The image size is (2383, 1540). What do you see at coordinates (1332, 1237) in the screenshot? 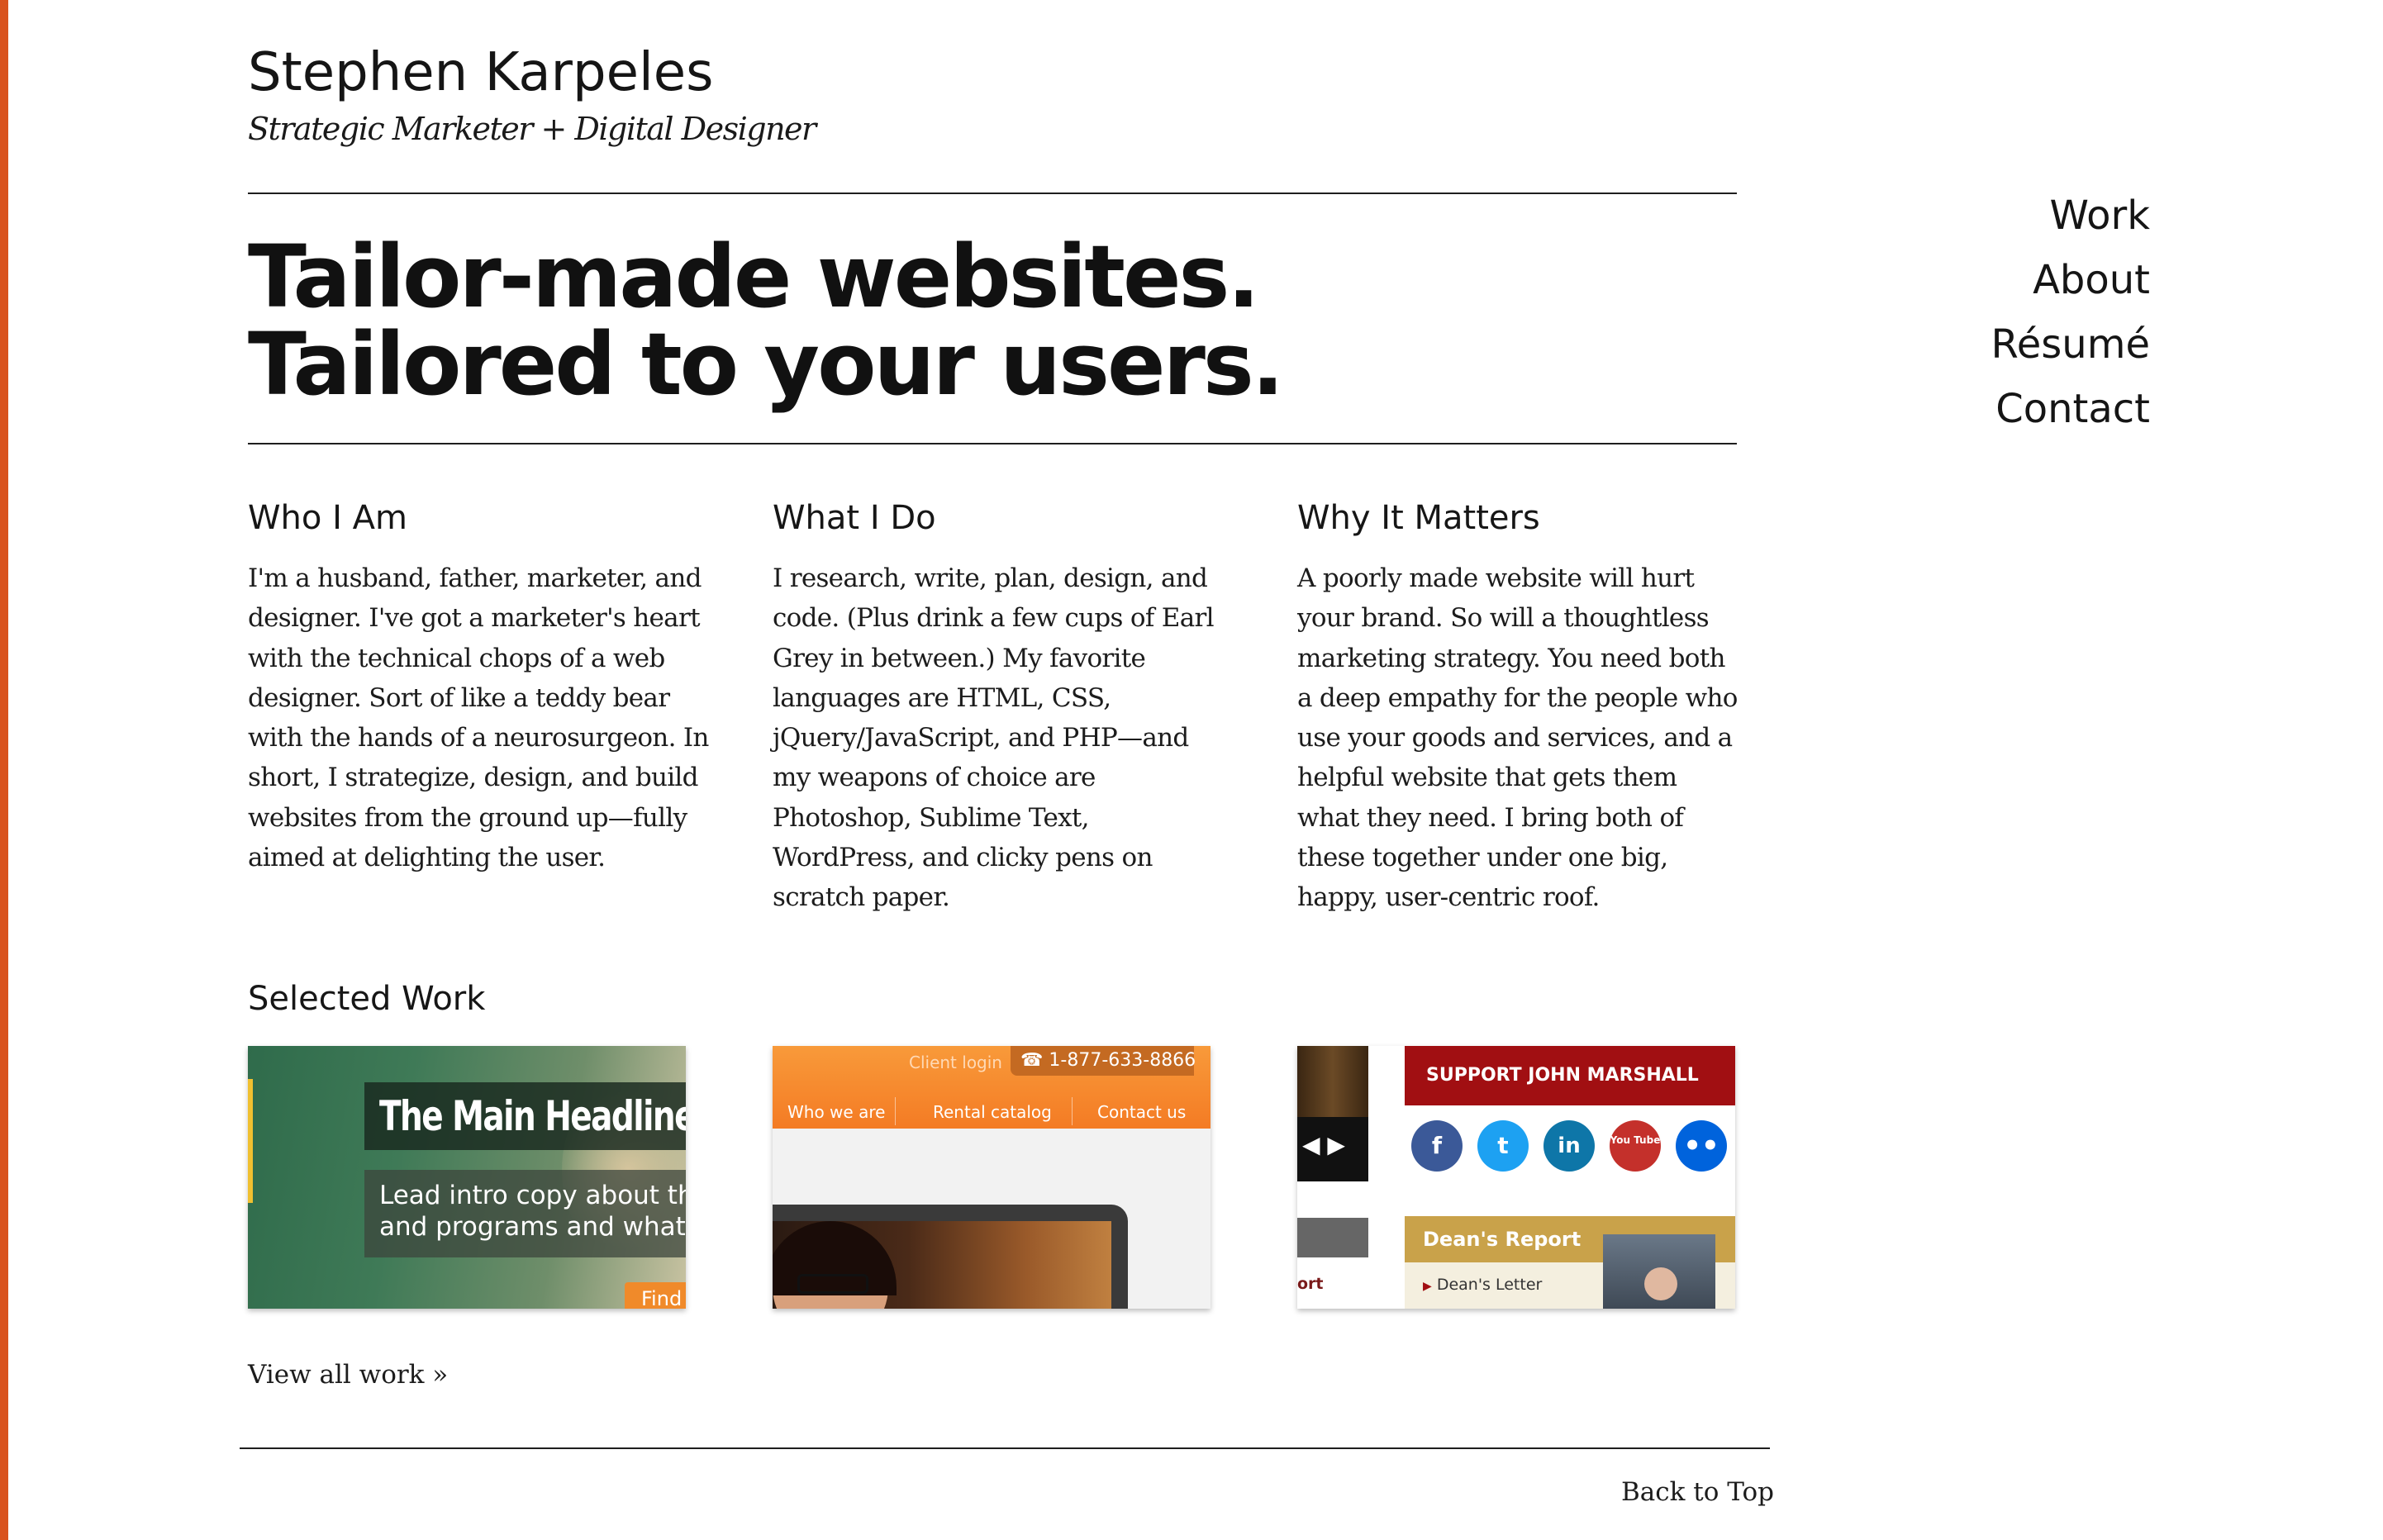
I see `thumbnail-gray-bar` at bounding box center [1332, 1237].